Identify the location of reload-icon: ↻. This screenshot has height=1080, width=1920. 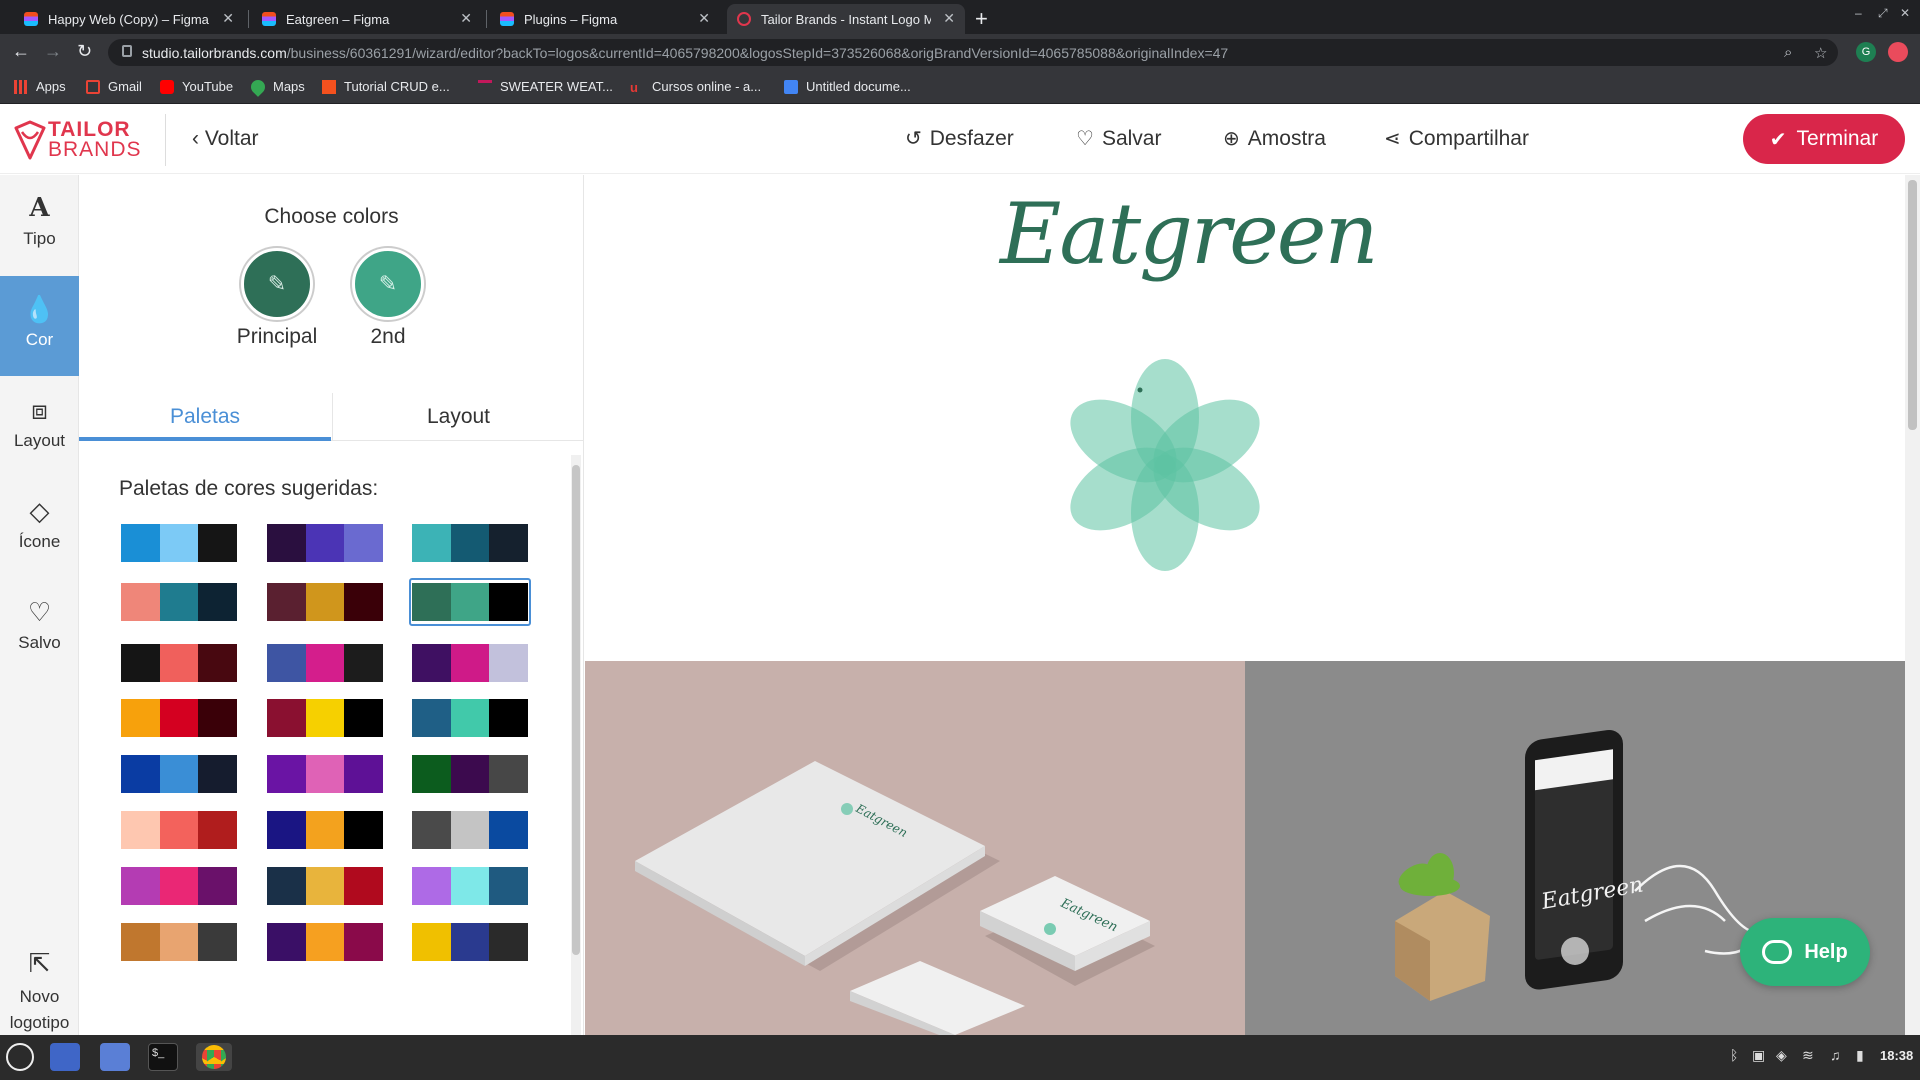
(84, 51).